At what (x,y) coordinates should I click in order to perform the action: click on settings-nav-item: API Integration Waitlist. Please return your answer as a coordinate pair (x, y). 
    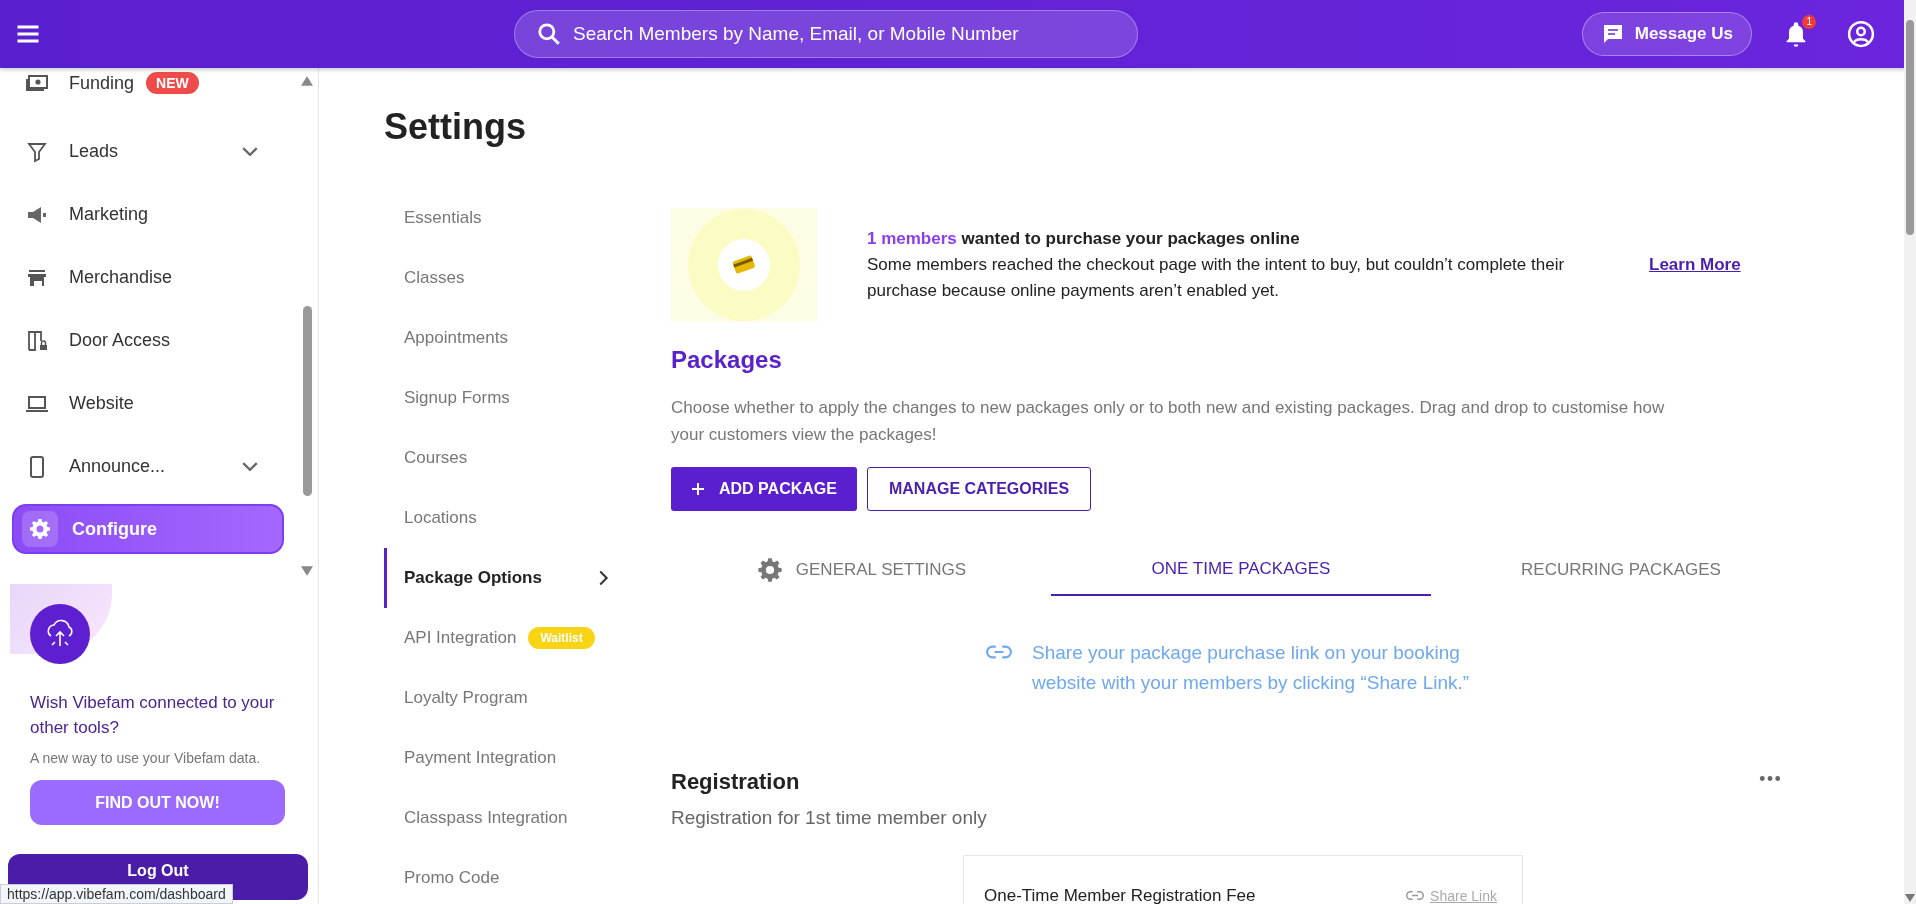
    Looking at the image, I should click on (504, 638).